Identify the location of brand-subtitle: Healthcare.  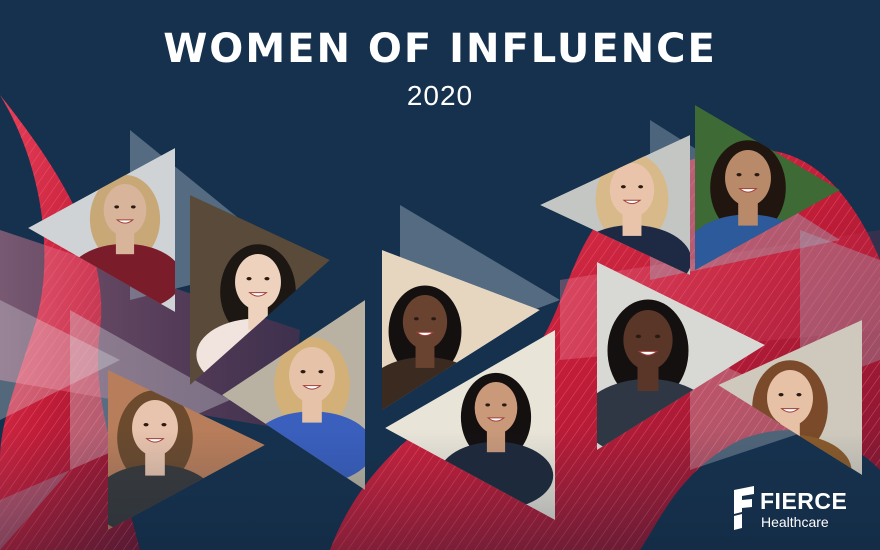
(795, 522).